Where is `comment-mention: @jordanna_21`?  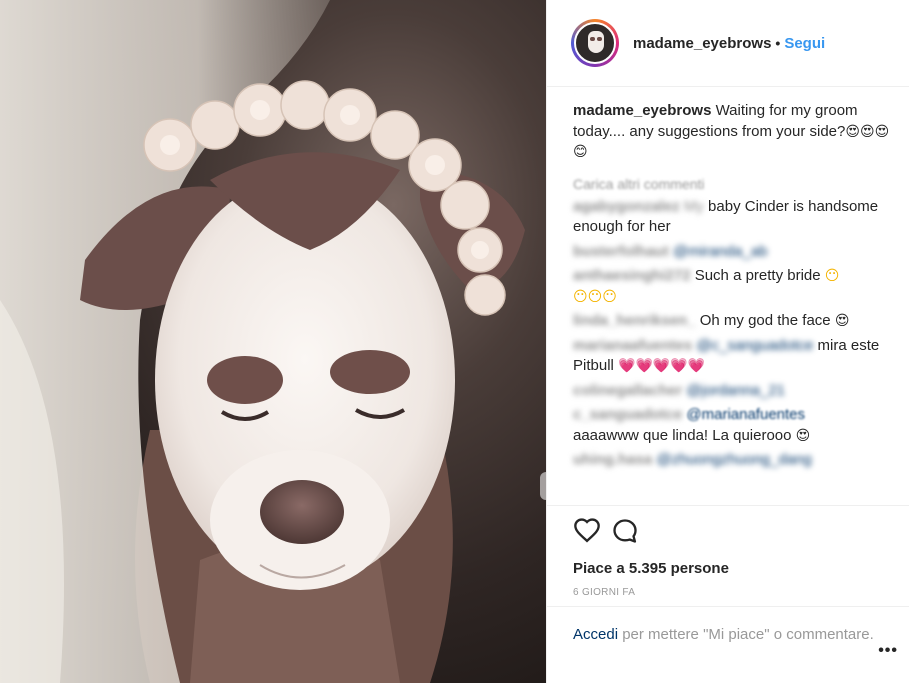
comment-mention: @jordanna_21 is located at coordinates (735, 390).